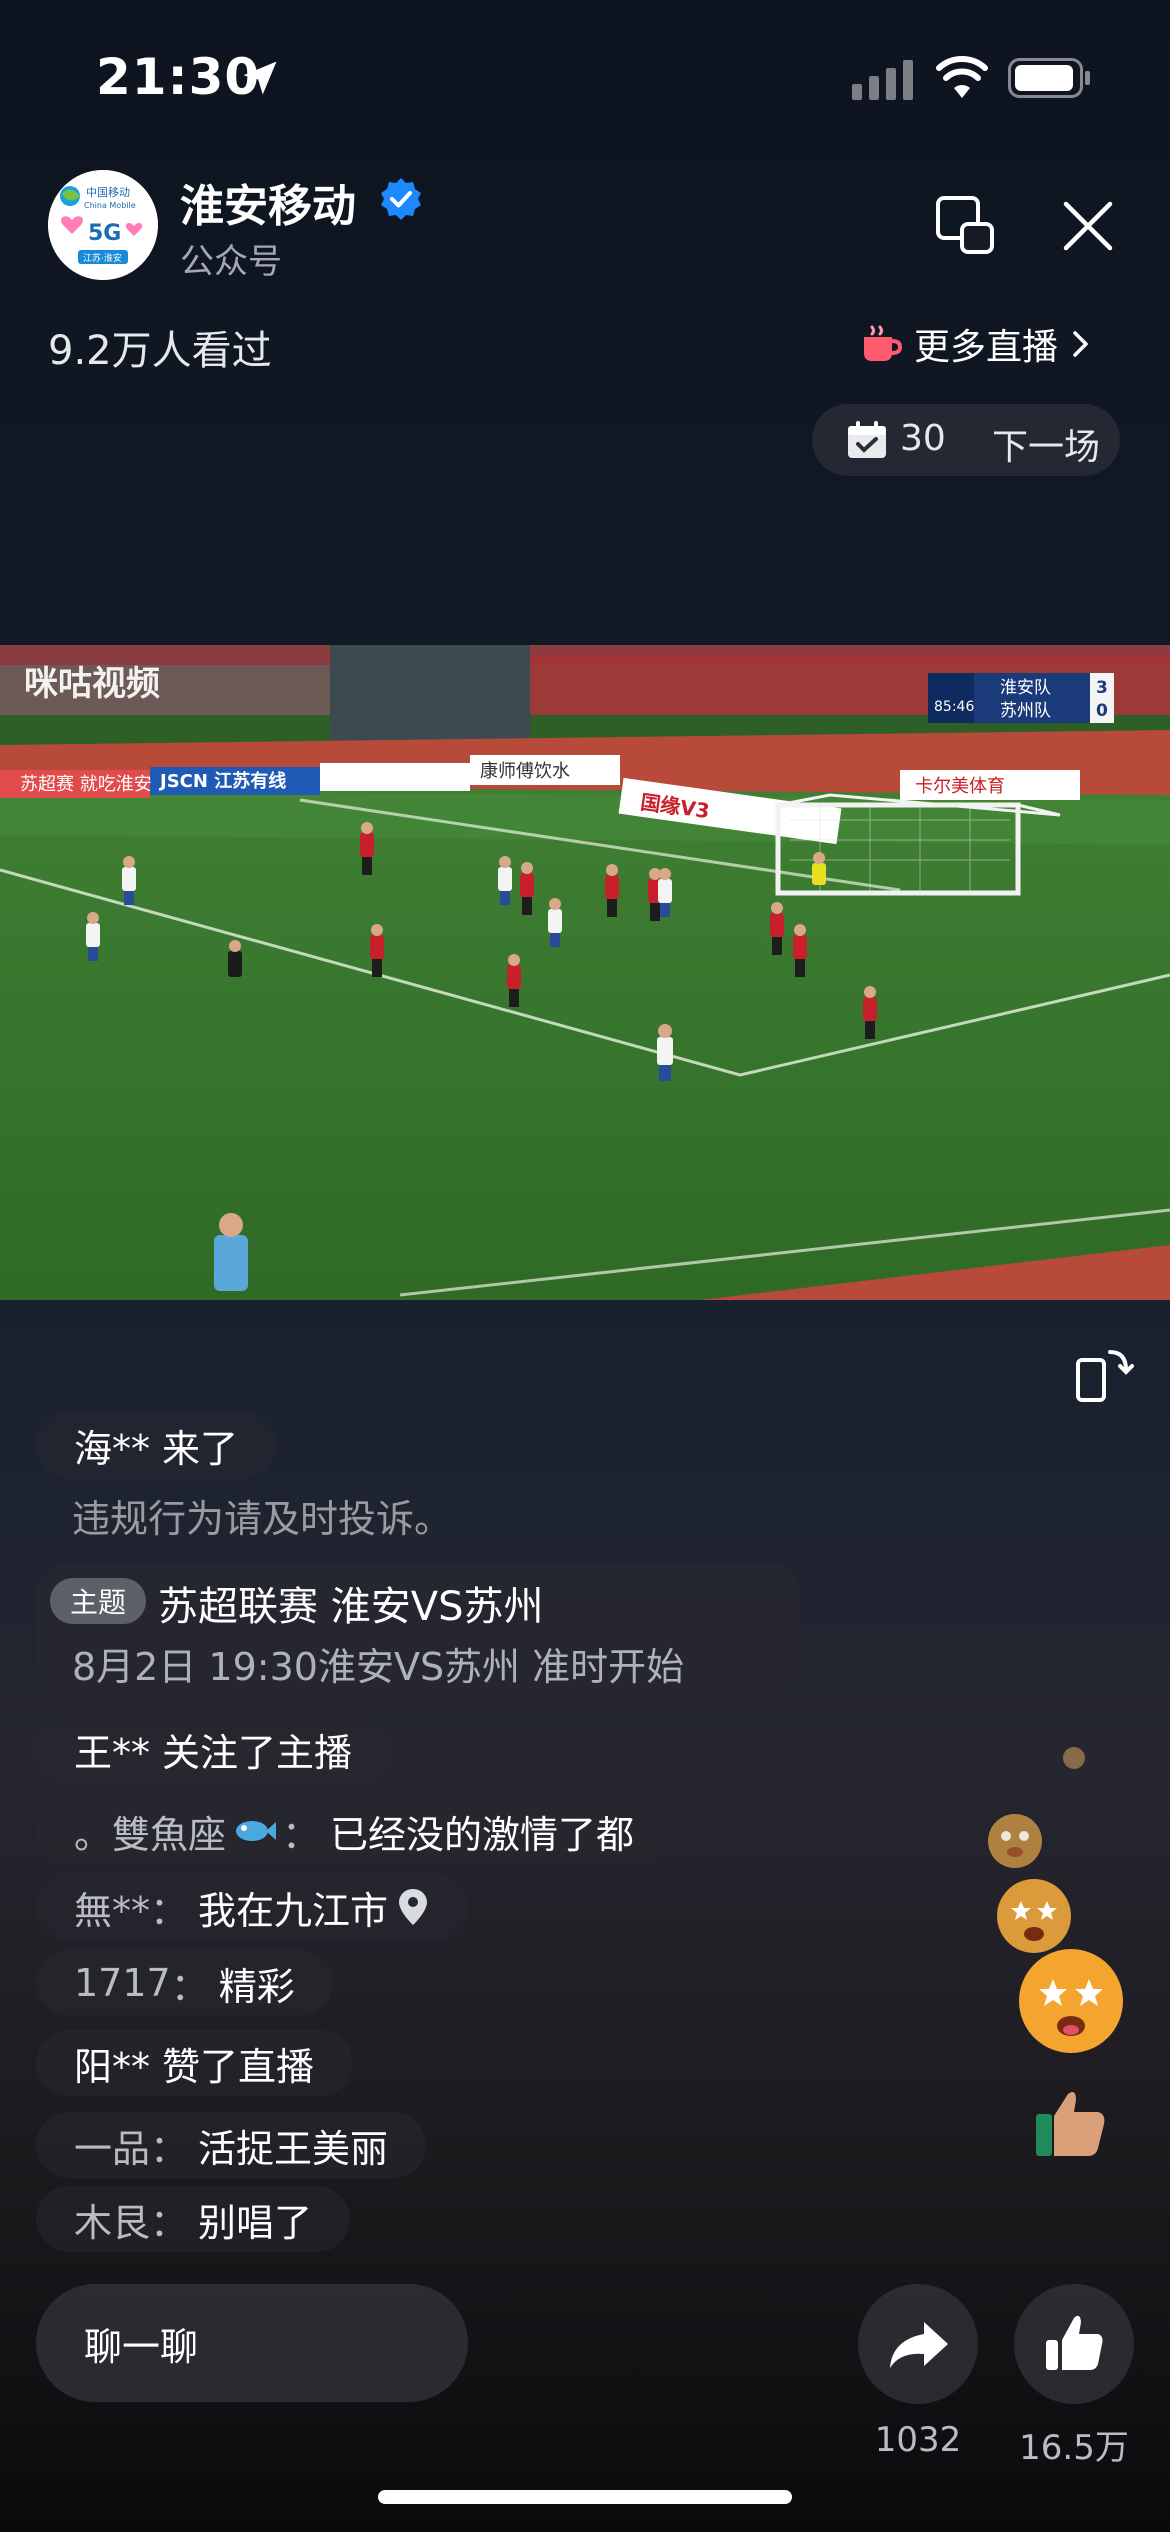 This screenshot has width=1170, height=2532. I want to click on topic-card: 主题 苏超联赛 淮安VS苏州 8月2日 19:30淮安VS苏州 准时开始, so click(418, 1630).